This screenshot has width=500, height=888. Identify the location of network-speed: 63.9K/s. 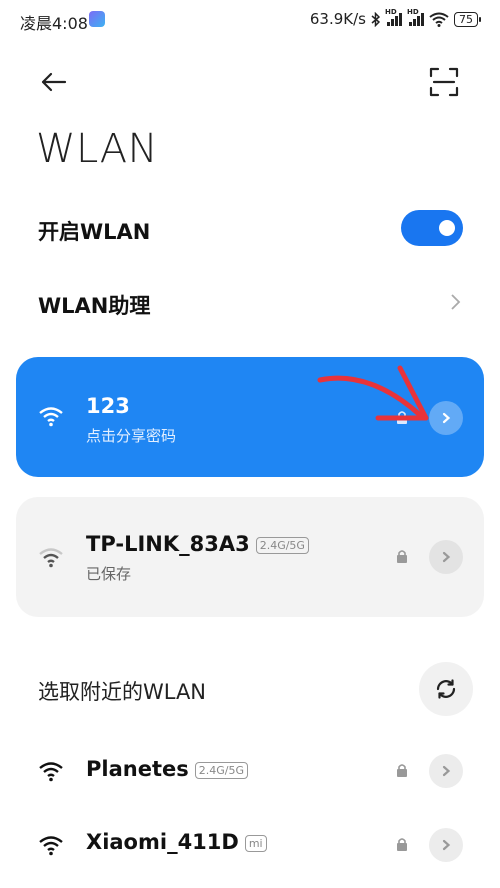
(337, 19).